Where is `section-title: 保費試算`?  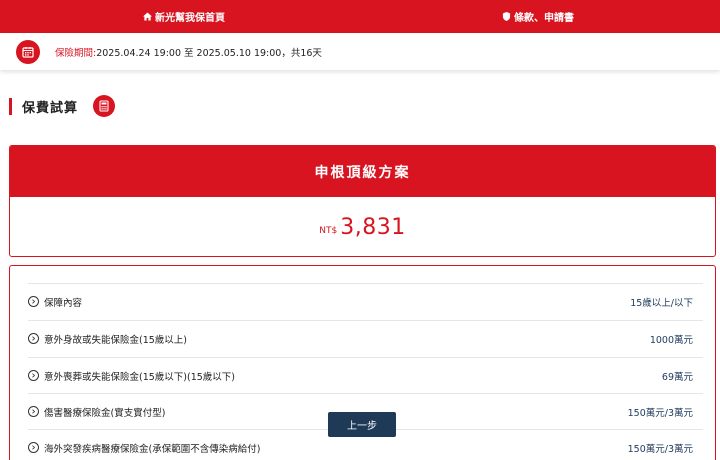
section-title: 保費試算 is located at coordinates (43, 106).